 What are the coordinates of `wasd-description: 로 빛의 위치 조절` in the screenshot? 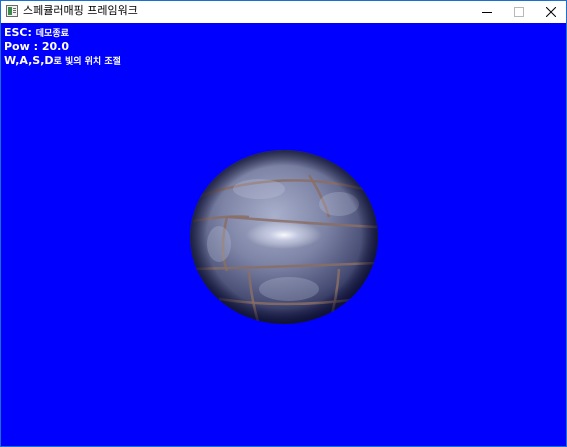 It's located at (87, 62).